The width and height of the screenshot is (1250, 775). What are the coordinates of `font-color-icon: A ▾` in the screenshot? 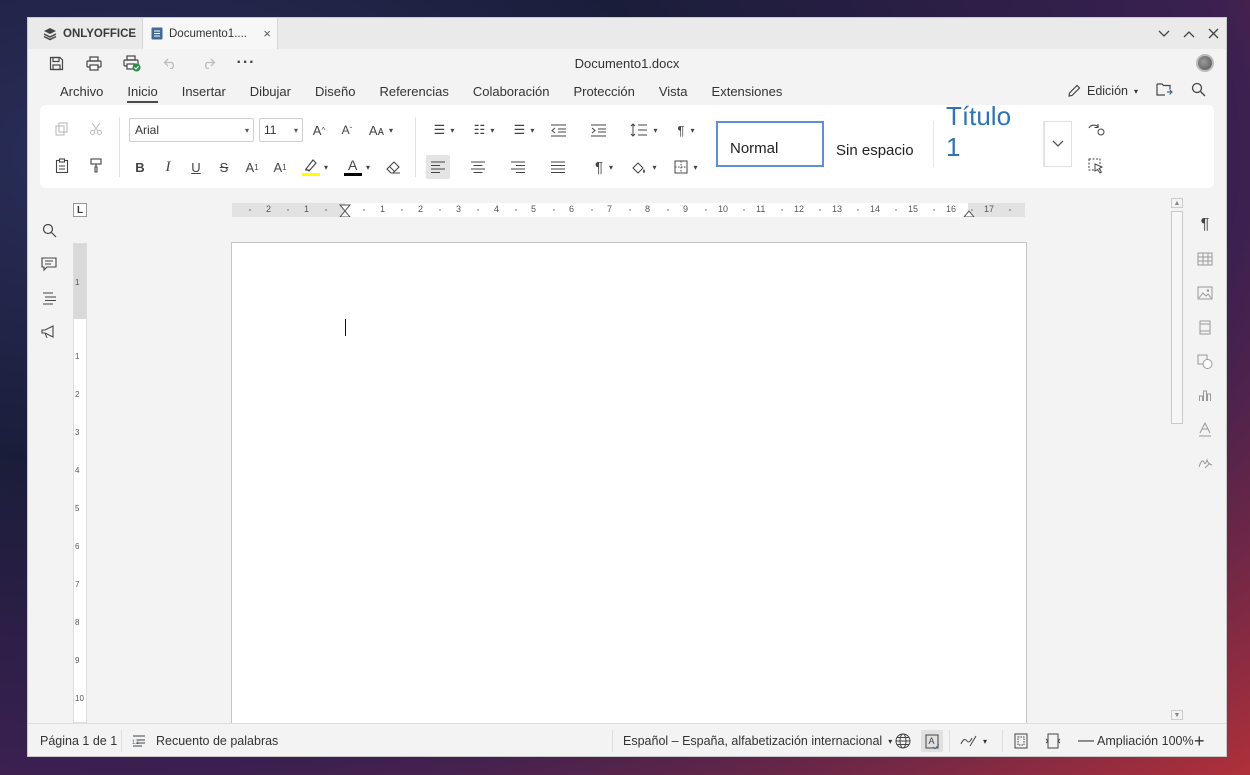 It's located at (357, 167).